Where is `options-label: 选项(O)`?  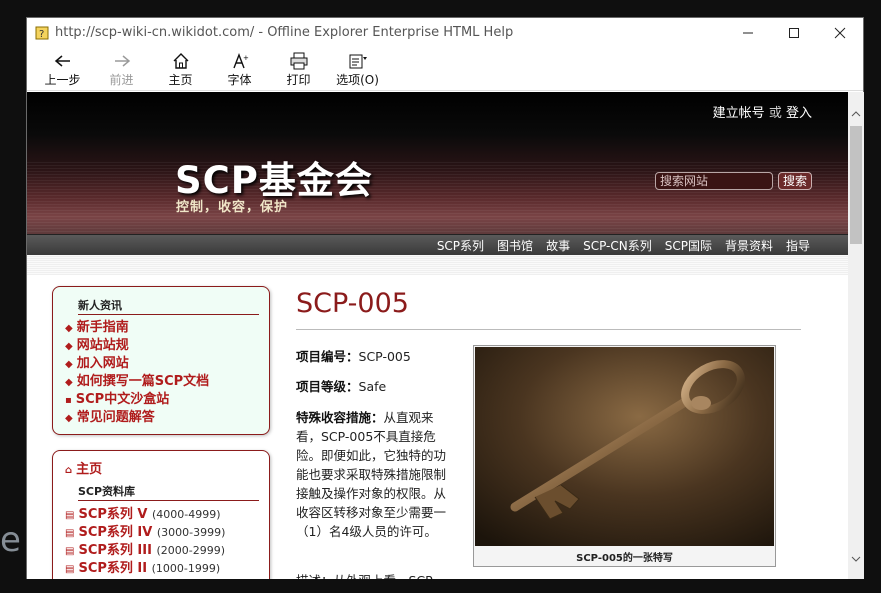
options-label: 选项(O) is located at coordinates (357, 80).